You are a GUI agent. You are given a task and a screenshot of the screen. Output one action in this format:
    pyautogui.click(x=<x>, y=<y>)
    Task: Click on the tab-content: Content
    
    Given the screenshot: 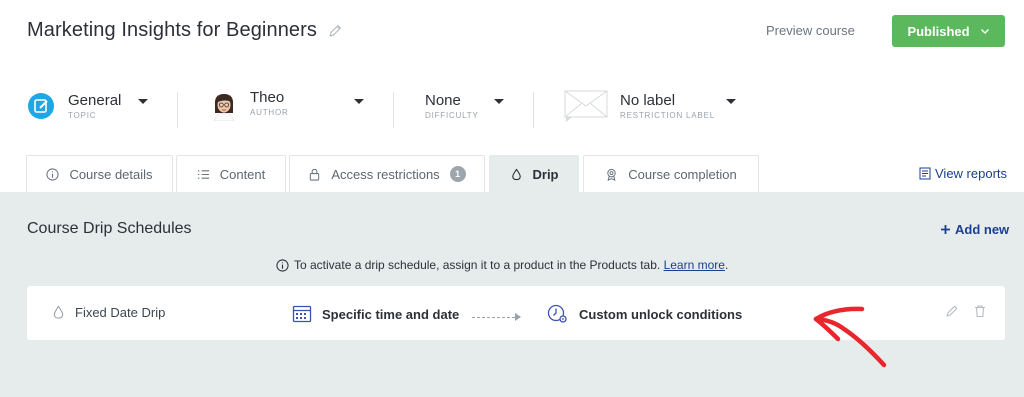 What is the action you would take?
    pyautogui.click(x=231, y=173)
    